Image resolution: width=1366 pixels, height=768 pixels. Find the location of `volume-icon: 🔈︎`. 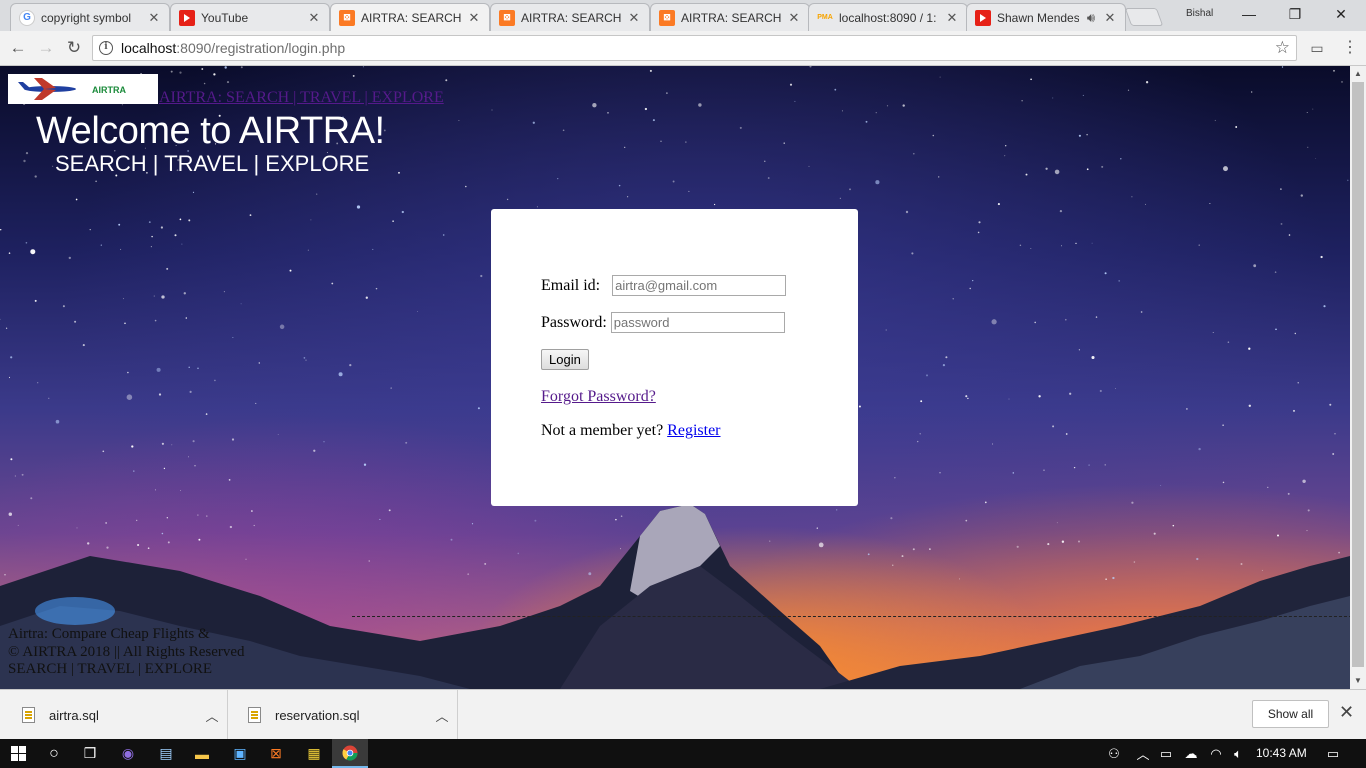

volume-icon: 🔈︎ is located at coordinates (1238, 753).